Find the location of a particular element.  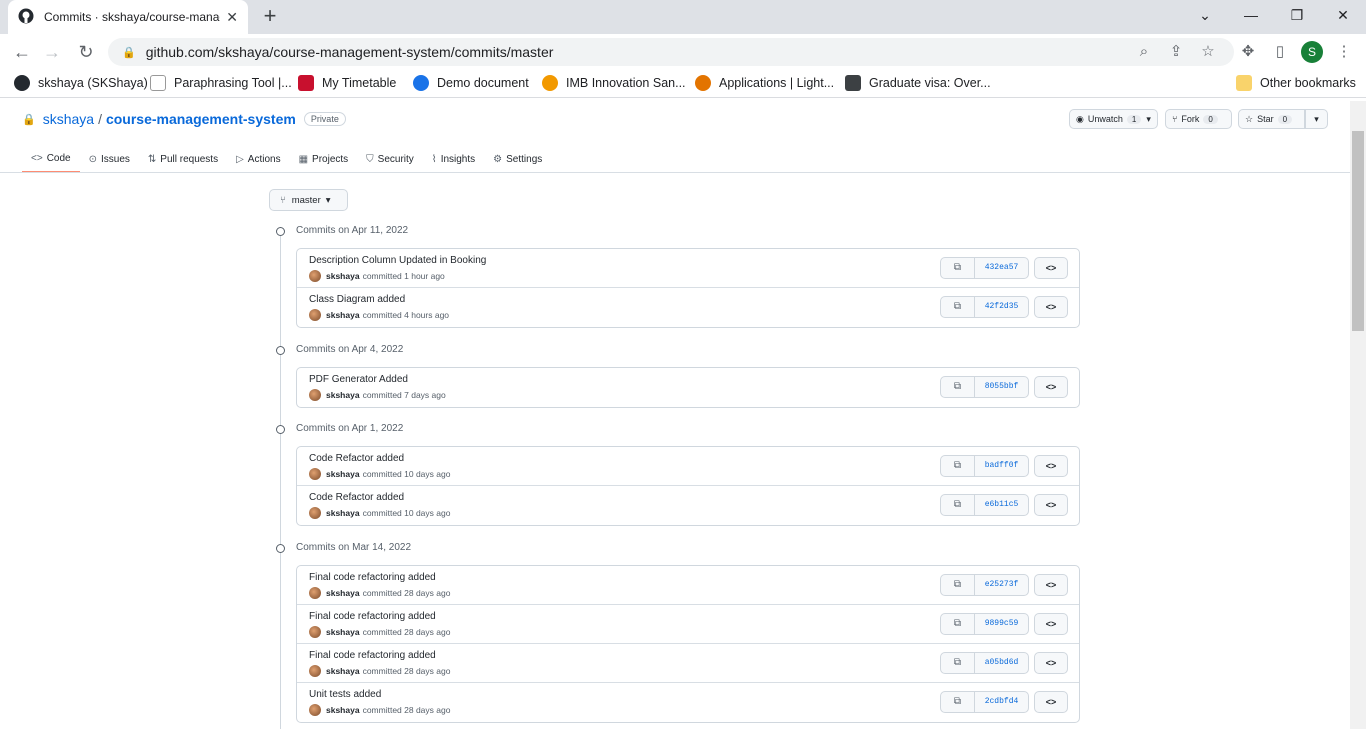

profile-avatar: S is located at coordinates (1312, 52).